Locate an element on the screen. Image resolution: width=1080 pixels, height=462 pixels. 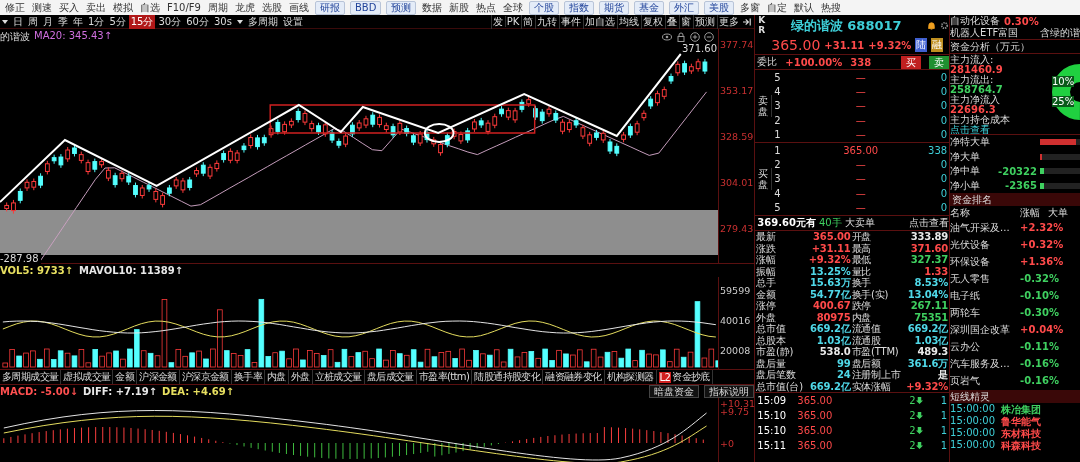
indicator-tab: L2 资金抄底 is located at coordinates (684, 377).